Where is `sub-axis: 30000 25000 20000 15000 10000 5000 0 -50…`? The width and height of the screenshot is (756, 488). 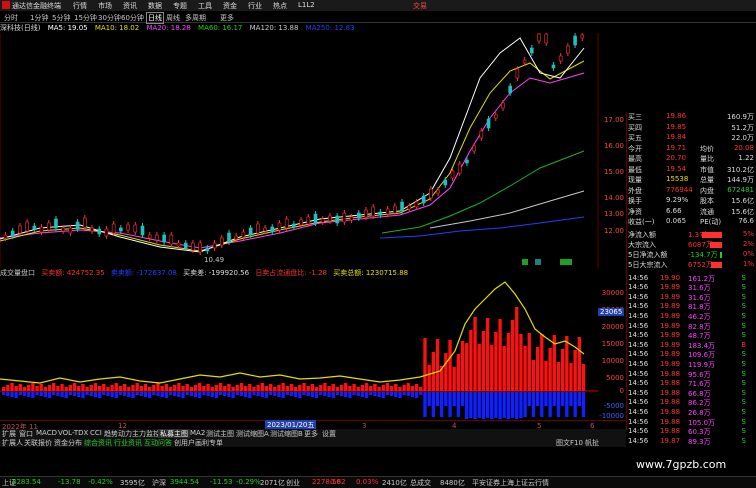 sub-axis: 30000 25000 20000 15000 10000 5000 0 -50… is located at coordinates (612, 349).